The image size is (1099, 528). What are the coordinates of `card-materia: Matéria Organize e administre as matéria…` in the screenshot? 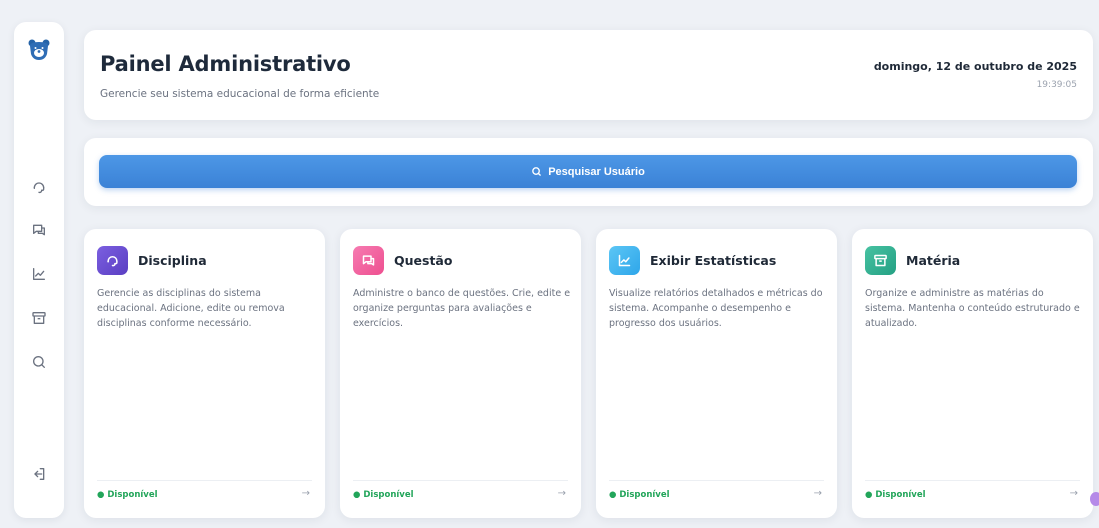 It's located at (972, 373).